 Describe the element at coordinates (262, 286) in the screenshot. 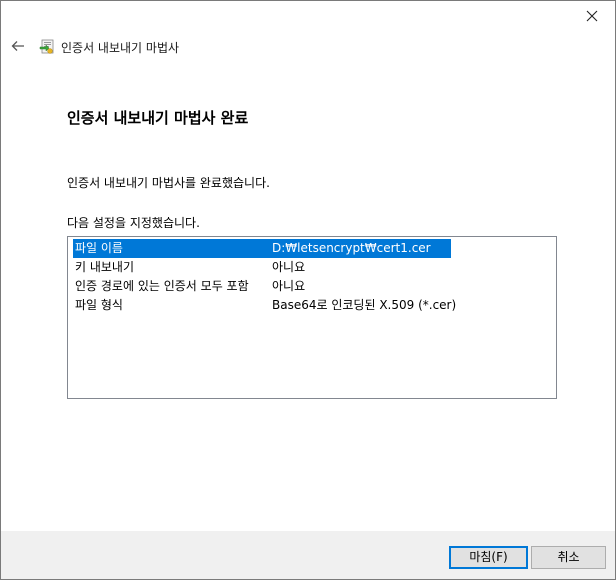

I see `list-item-include-all-certs: 인증 경로에 있는 인증서 모두 포함 아니요` at that location.